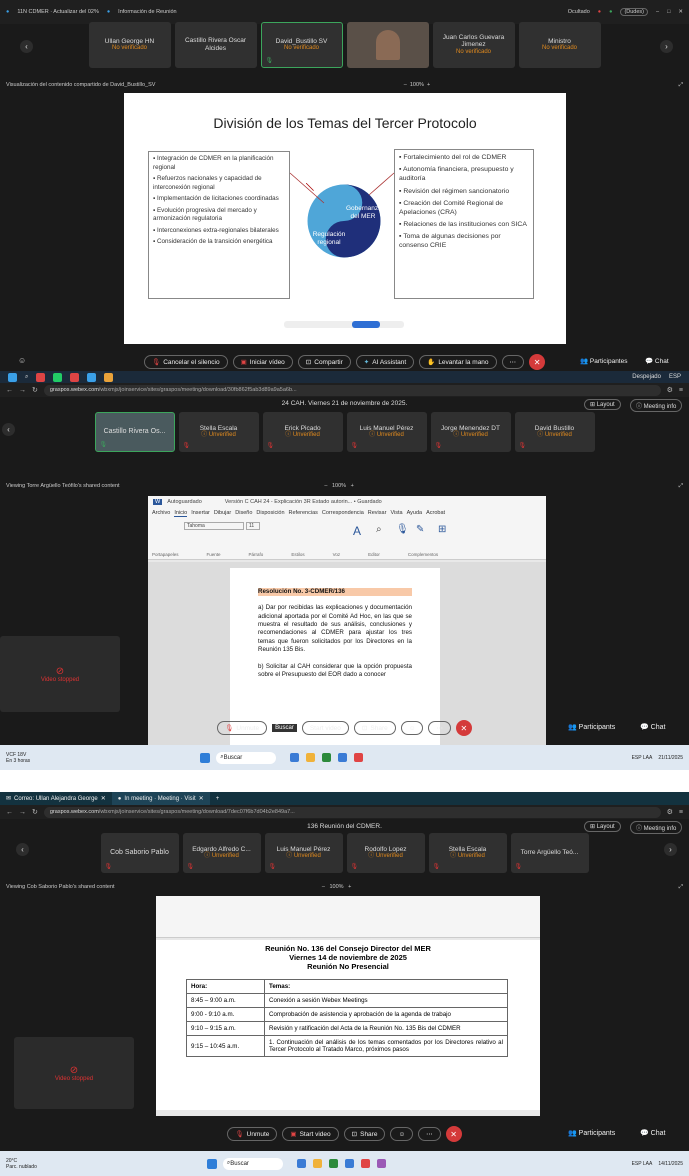 The width and height of the screenshot is (689, 1176). Describe the element at coordinates (549, 853) in the screenshot. I see `participant-tile: Torre Argüello Teó... 🎙` at that location.